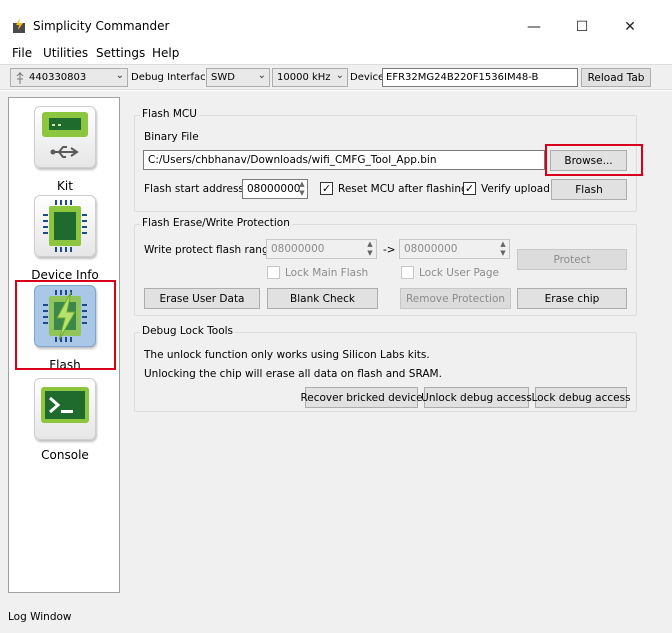 This screenshot has width=672, height=633. I want to click on adapter-value: 440330803, so click(58, 77).